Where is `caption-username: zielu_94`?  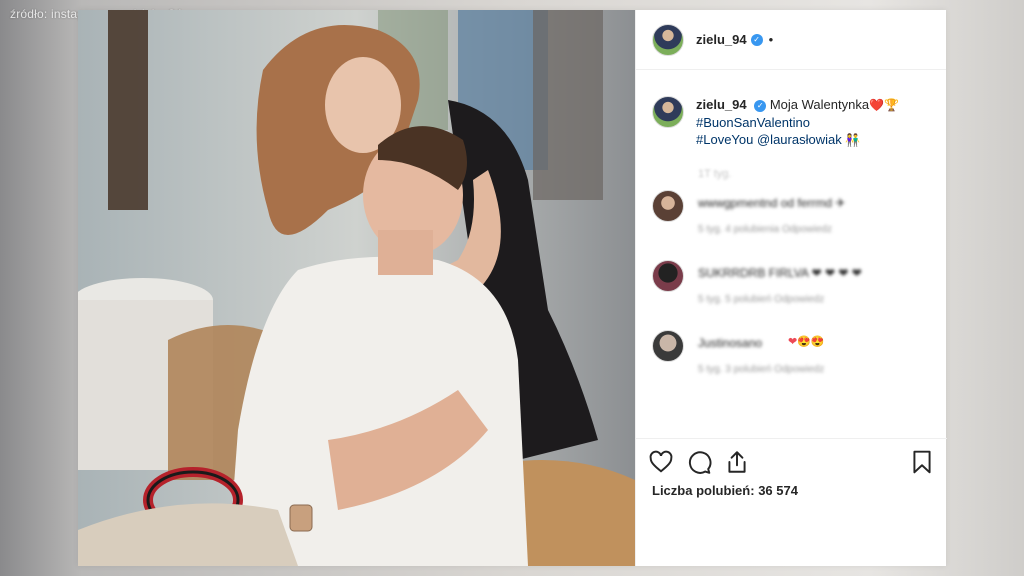
caption-username: zielu_94 is located at coordinates (721, 104).